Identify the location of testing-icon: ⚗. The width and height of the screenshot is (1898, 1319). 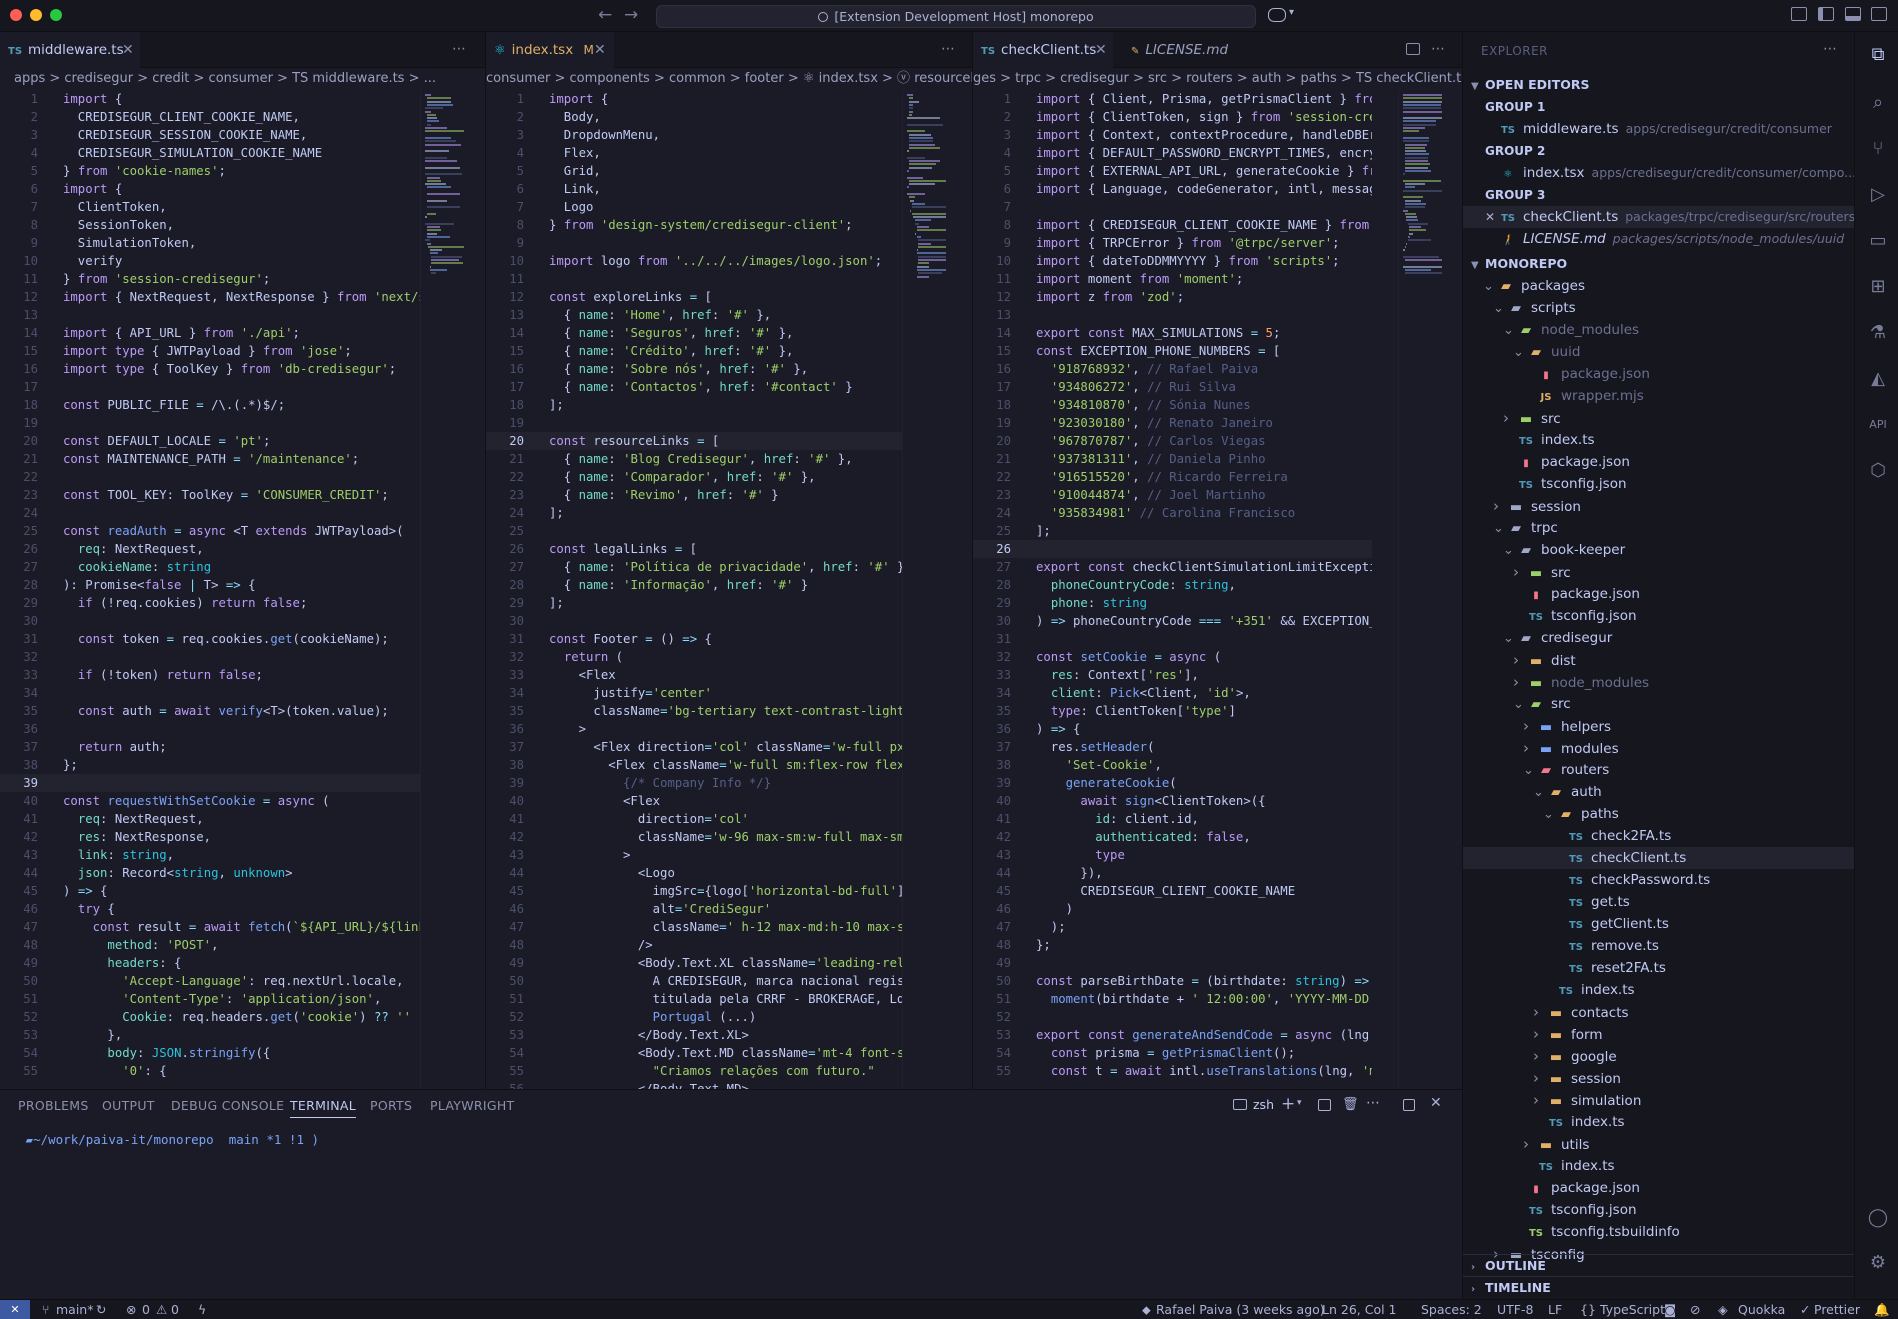
(1878, 333).